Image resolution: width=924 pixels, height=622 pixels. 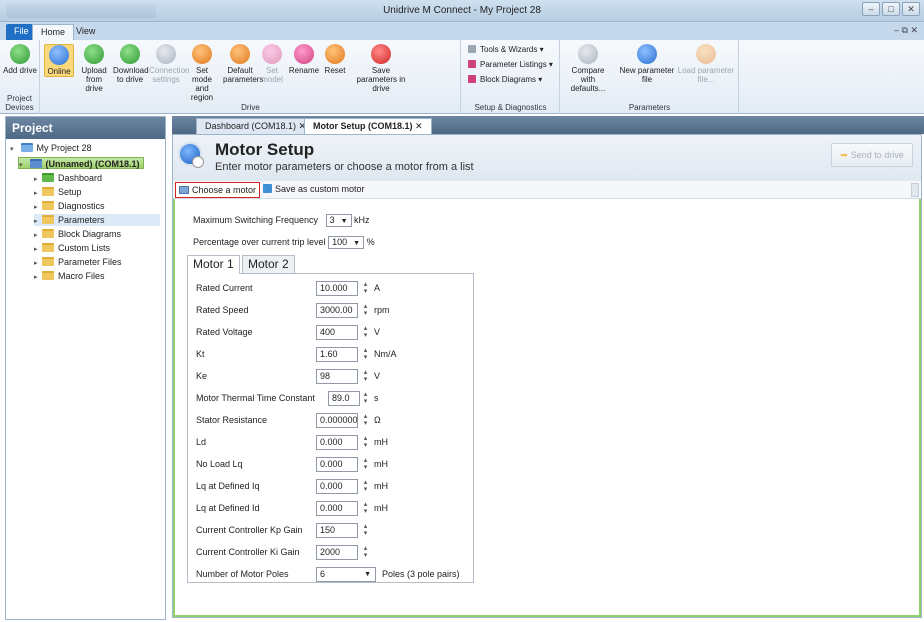 What do you see at coordinates (911, 9) in the screenshot?
I see `close-button: ✕` at bounding box center [911, 9].